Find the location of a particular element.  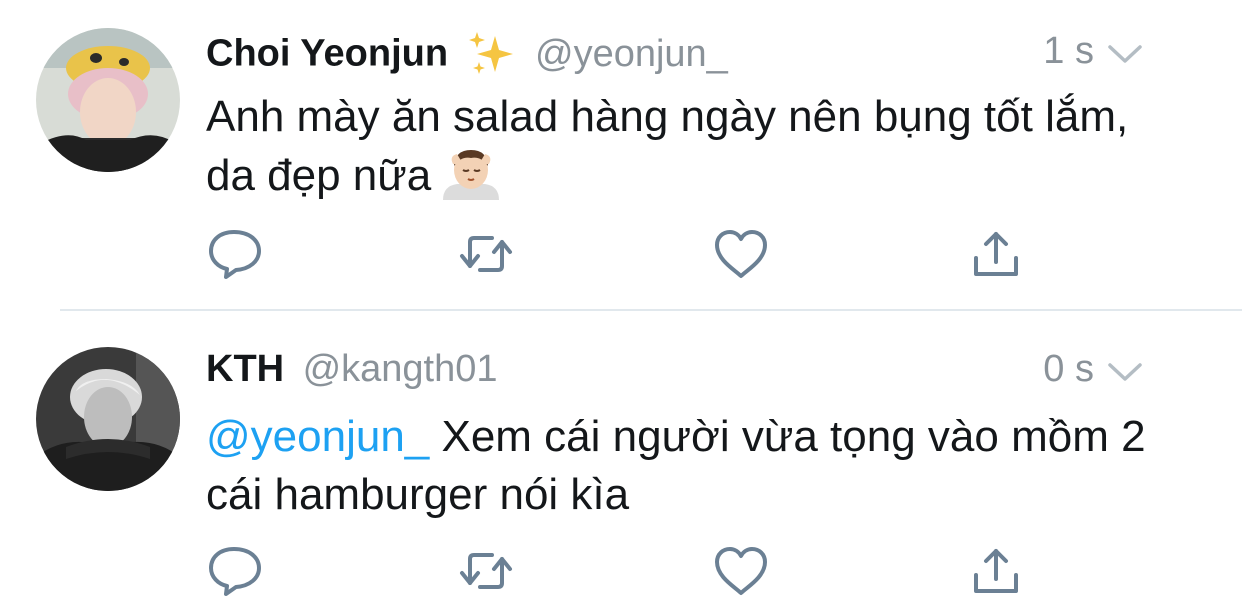

user-handle: @kangth01 is located at coordinates (400, 369).